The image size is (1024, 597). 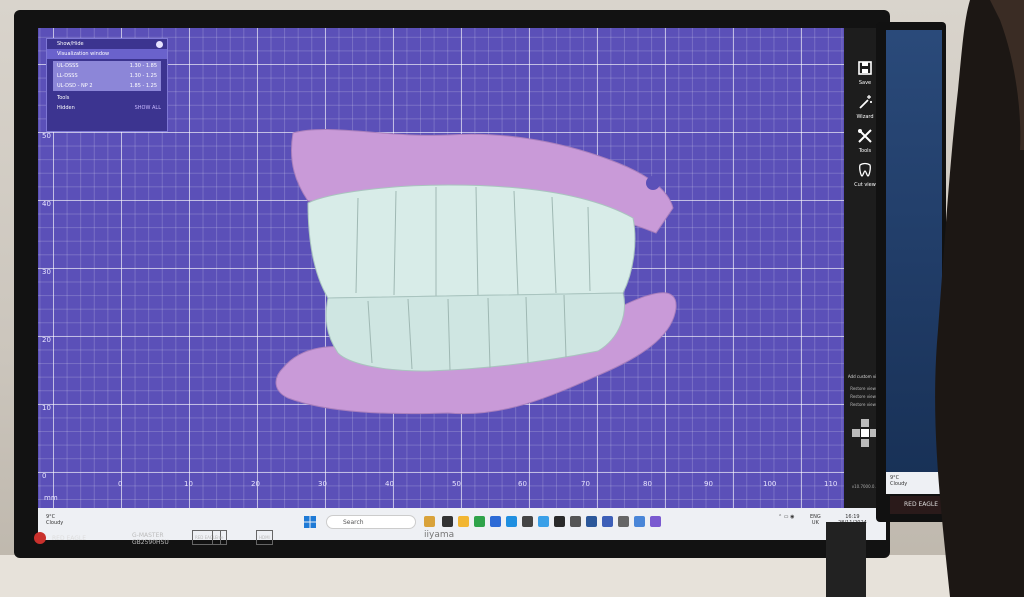 What do you see at coordinates (708, 484) in the screenshot?
I see `x-tick: 90` at bounding box center [708, 484].